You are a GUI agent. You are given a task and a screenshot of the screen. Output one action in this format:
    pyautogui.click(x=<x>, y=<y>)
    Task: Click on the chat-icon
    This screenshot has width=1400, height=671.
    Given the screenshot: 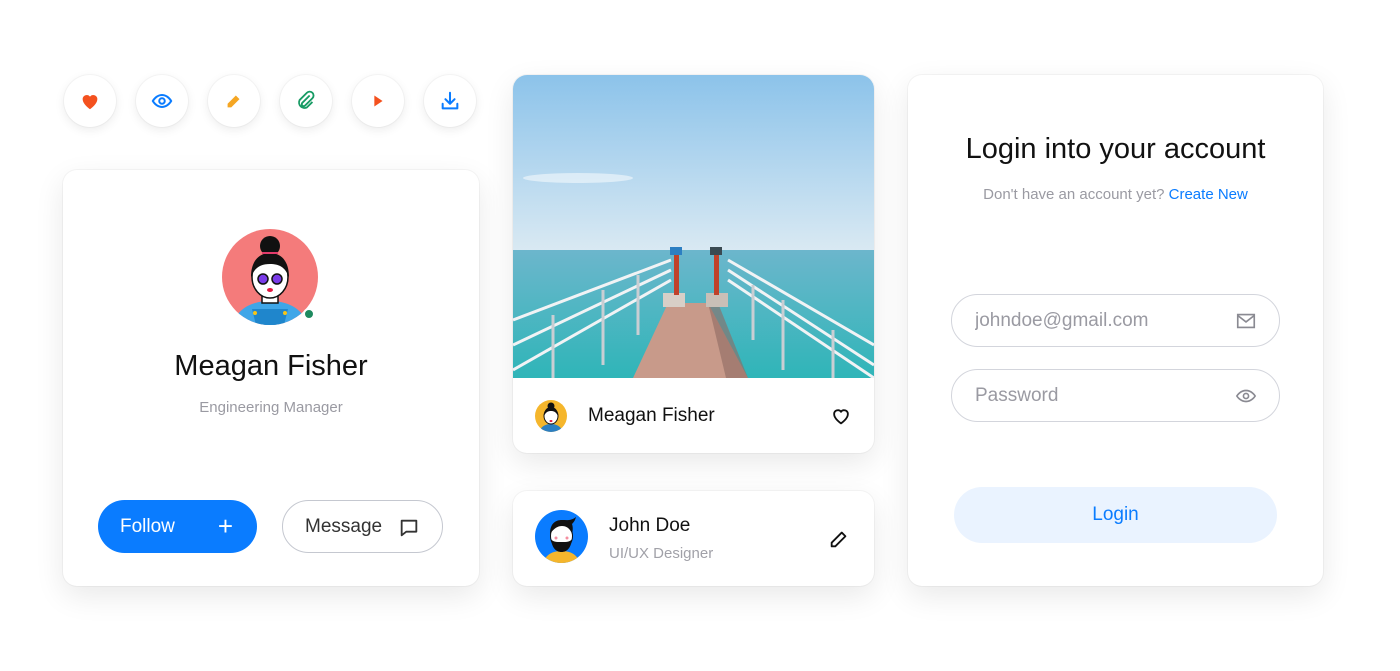 What is the action you would take?
    pyautogui.click(x=409, y=528)
    